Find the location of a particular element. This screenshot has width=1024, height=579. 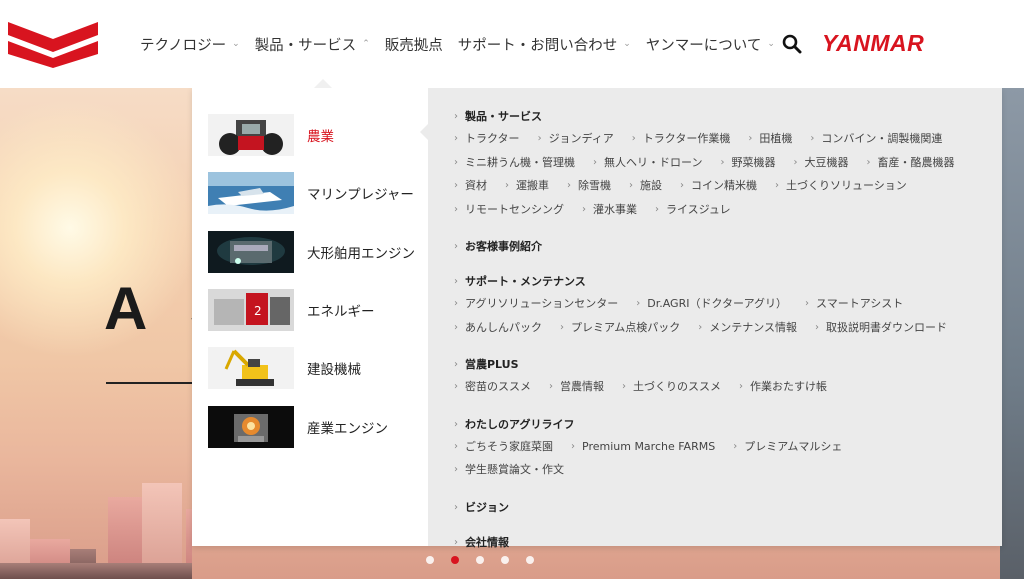

section-heading: › わたしのアグリライフ is located at coordinates (728, 424).